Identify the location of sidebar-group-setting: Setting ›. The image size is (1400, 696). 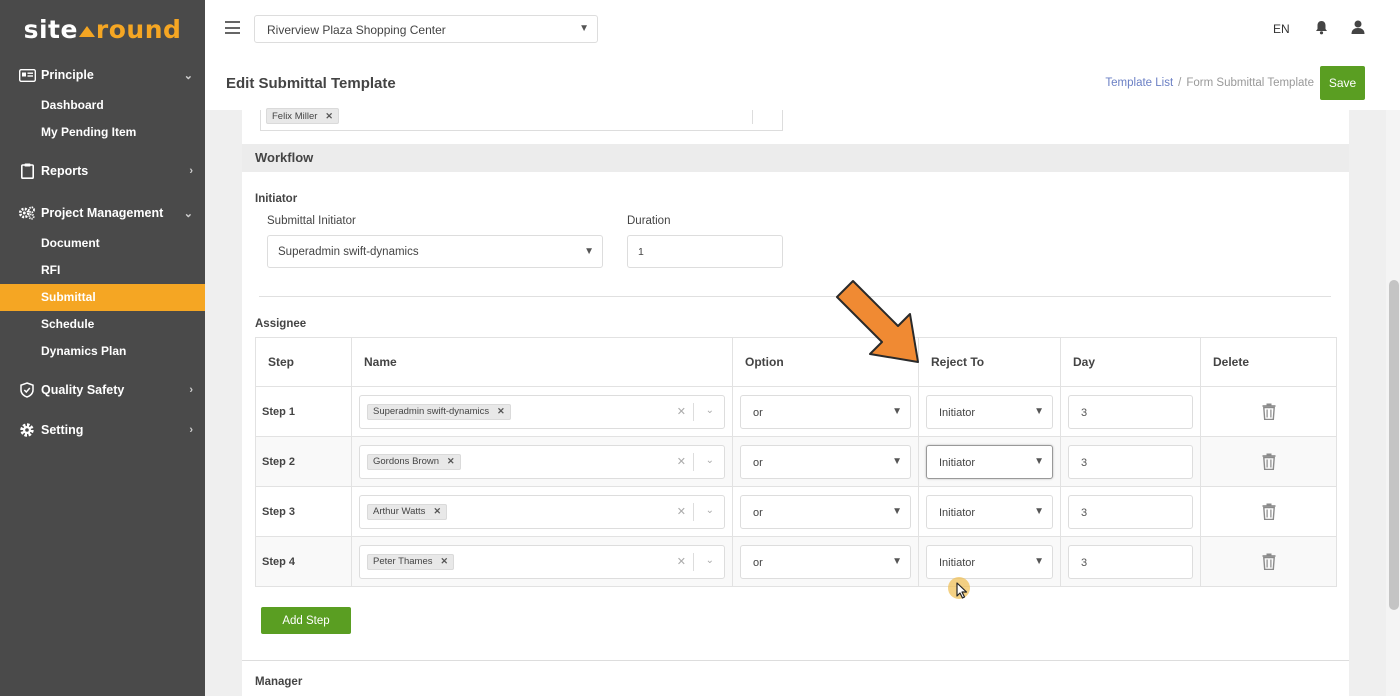
(102, 430).